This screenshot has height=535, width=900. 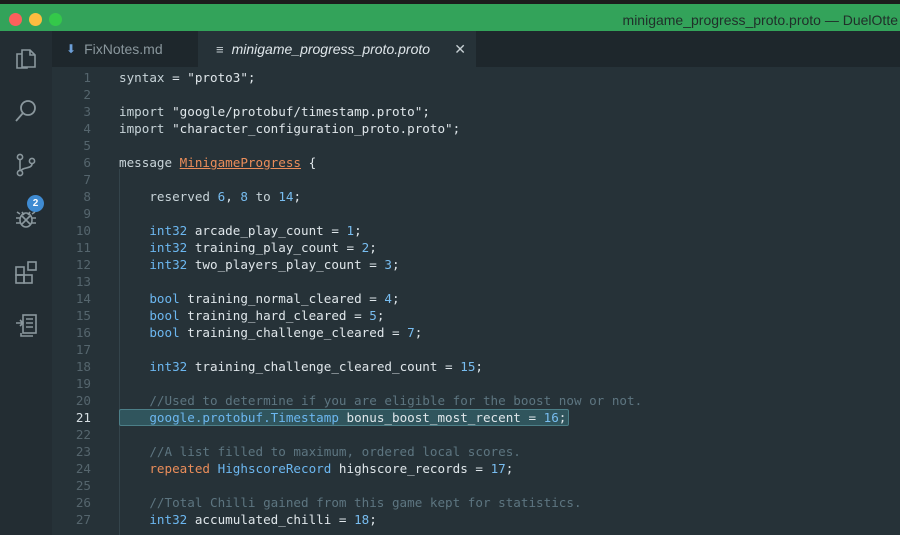 I want to click on line-number: 5, so click(x=87, y=145).